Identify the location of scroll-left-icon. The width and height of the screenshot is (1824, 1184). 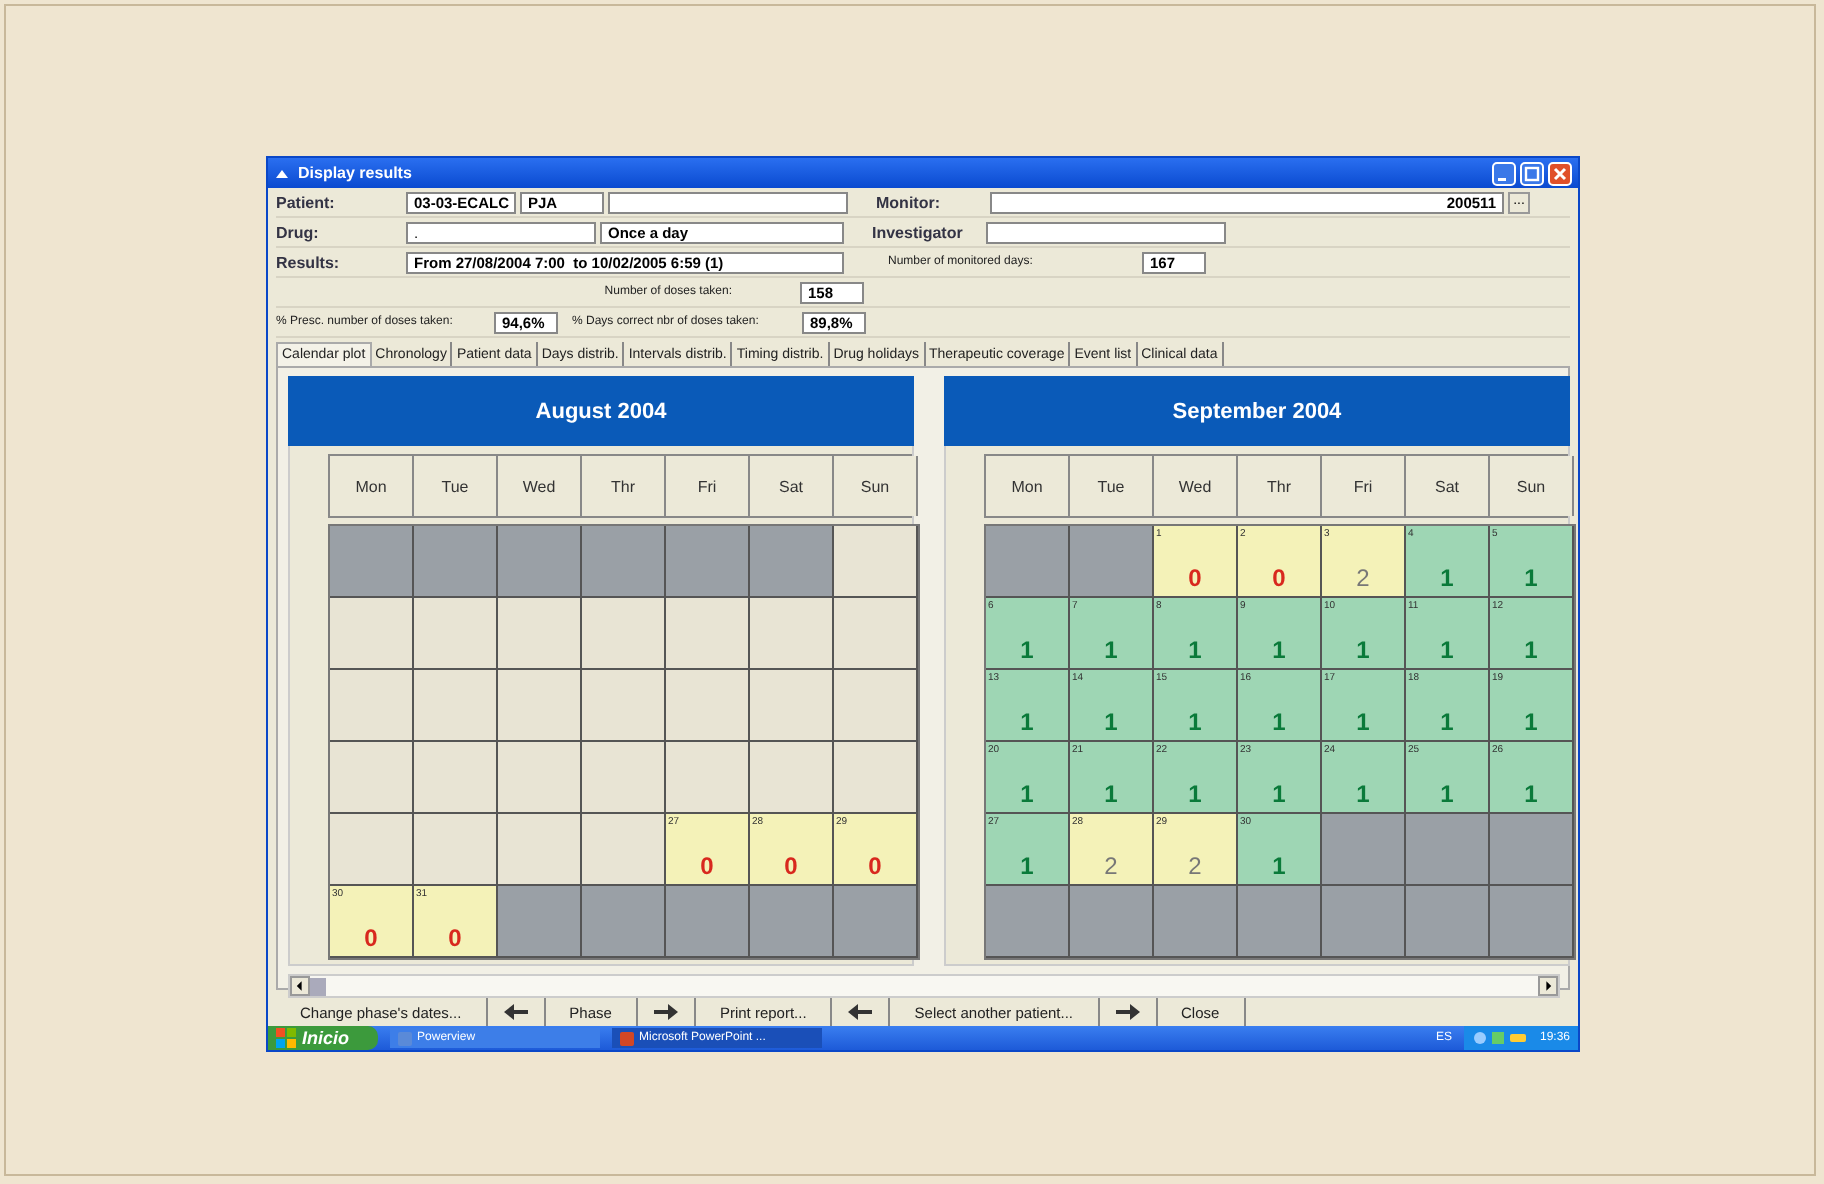
(300, 986).